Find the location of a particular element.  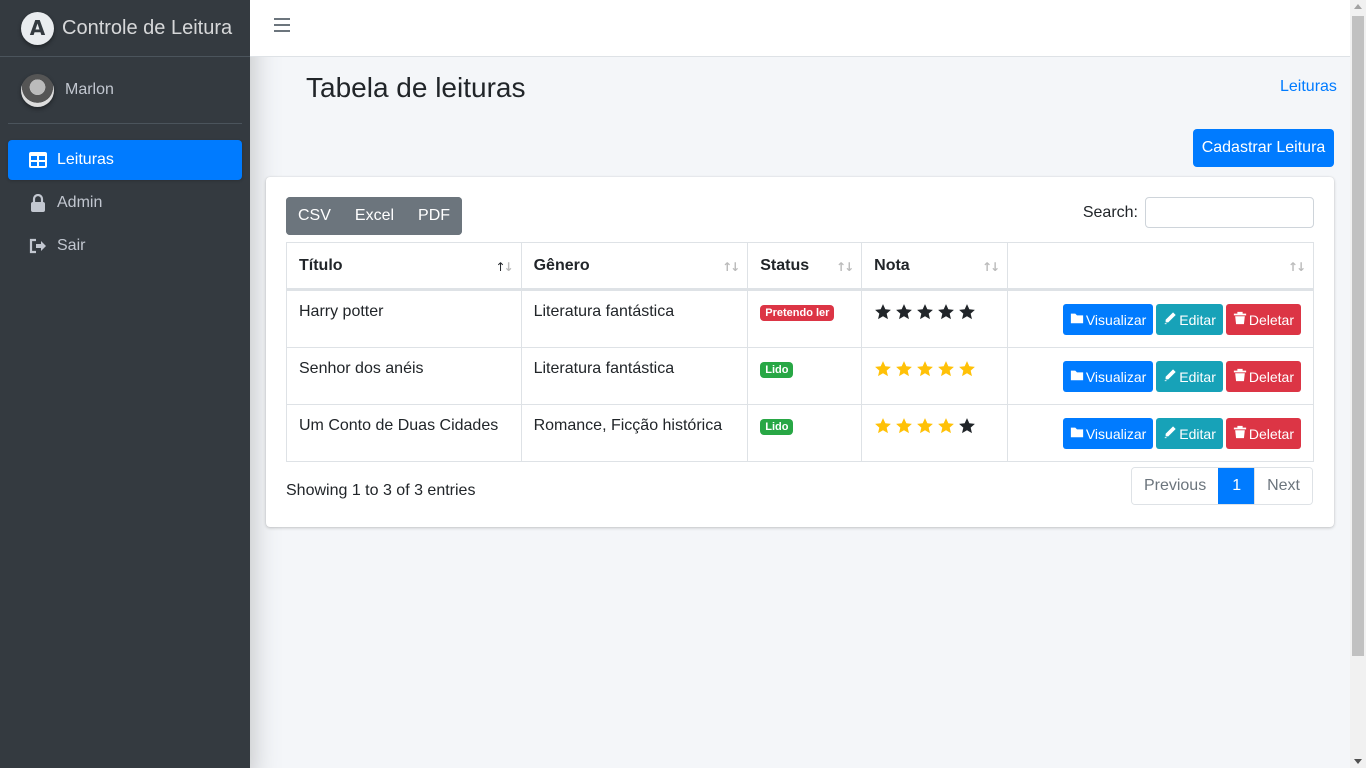

column-header-nota: Nota ↑↓ is located at coordinates (935, 266).